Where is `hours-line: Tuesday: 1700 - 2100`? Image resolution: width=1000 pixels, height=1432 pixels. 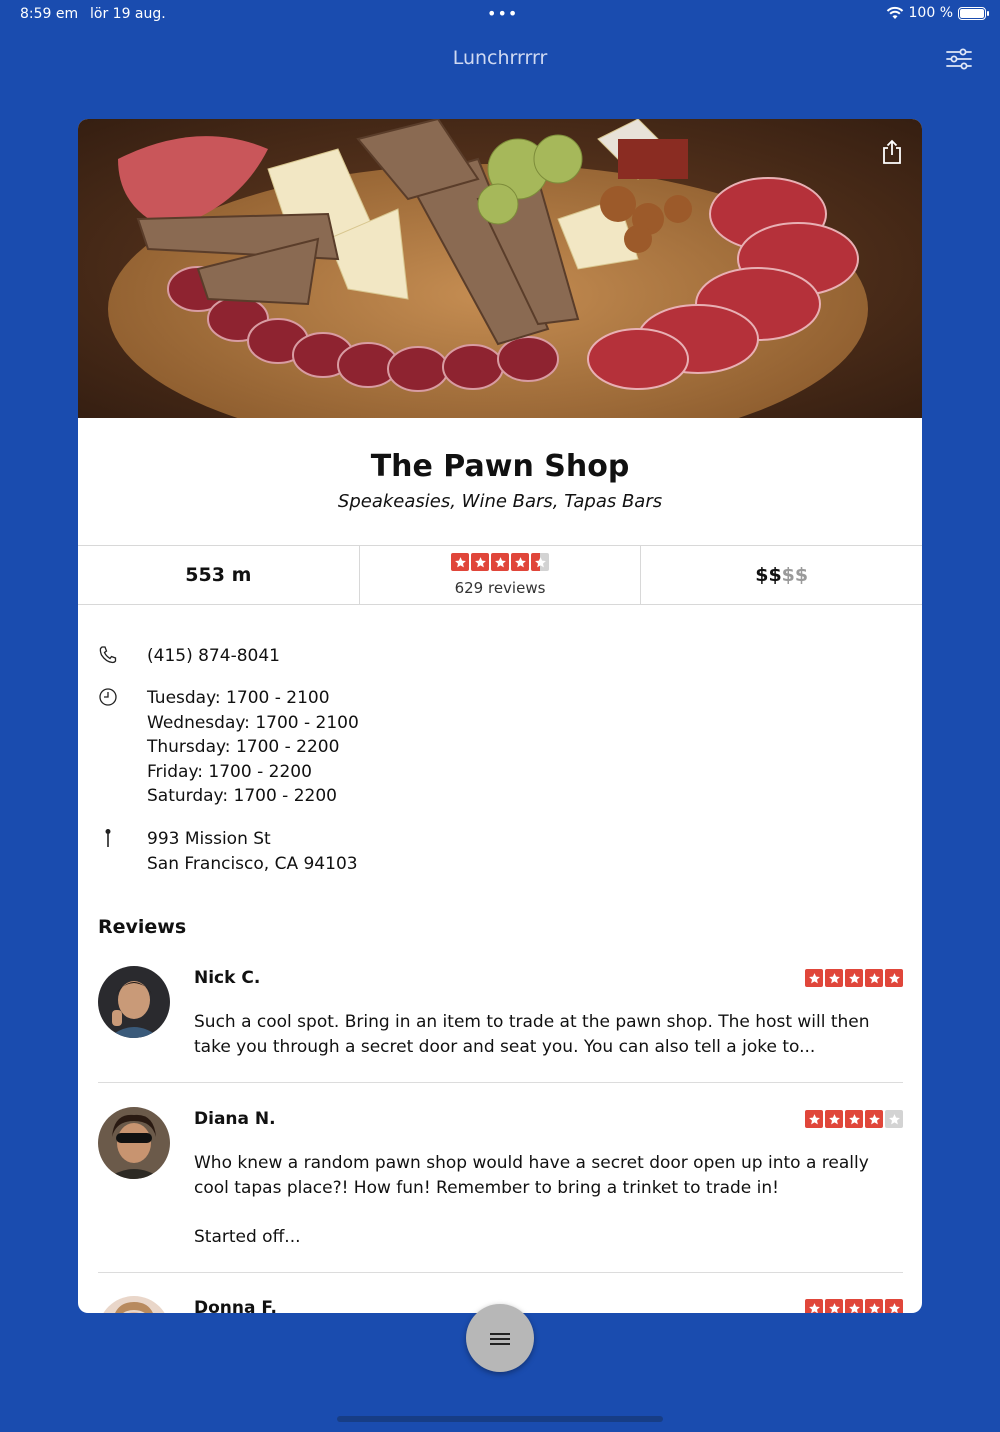
hours-line: Tuesday: 1700 - 2100 is located at coordinates (238, 698).